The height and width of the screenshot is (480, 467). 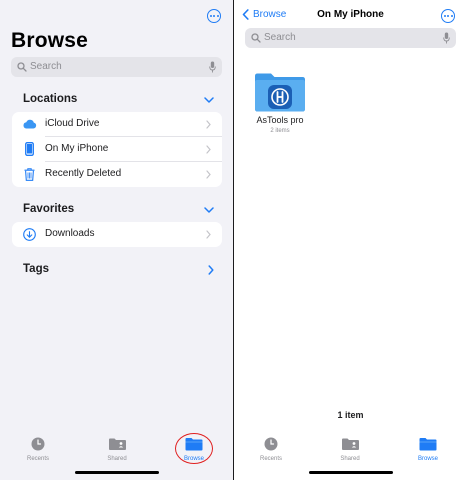 I want to click on tags-header: Tags, so click(x=36, y=269).